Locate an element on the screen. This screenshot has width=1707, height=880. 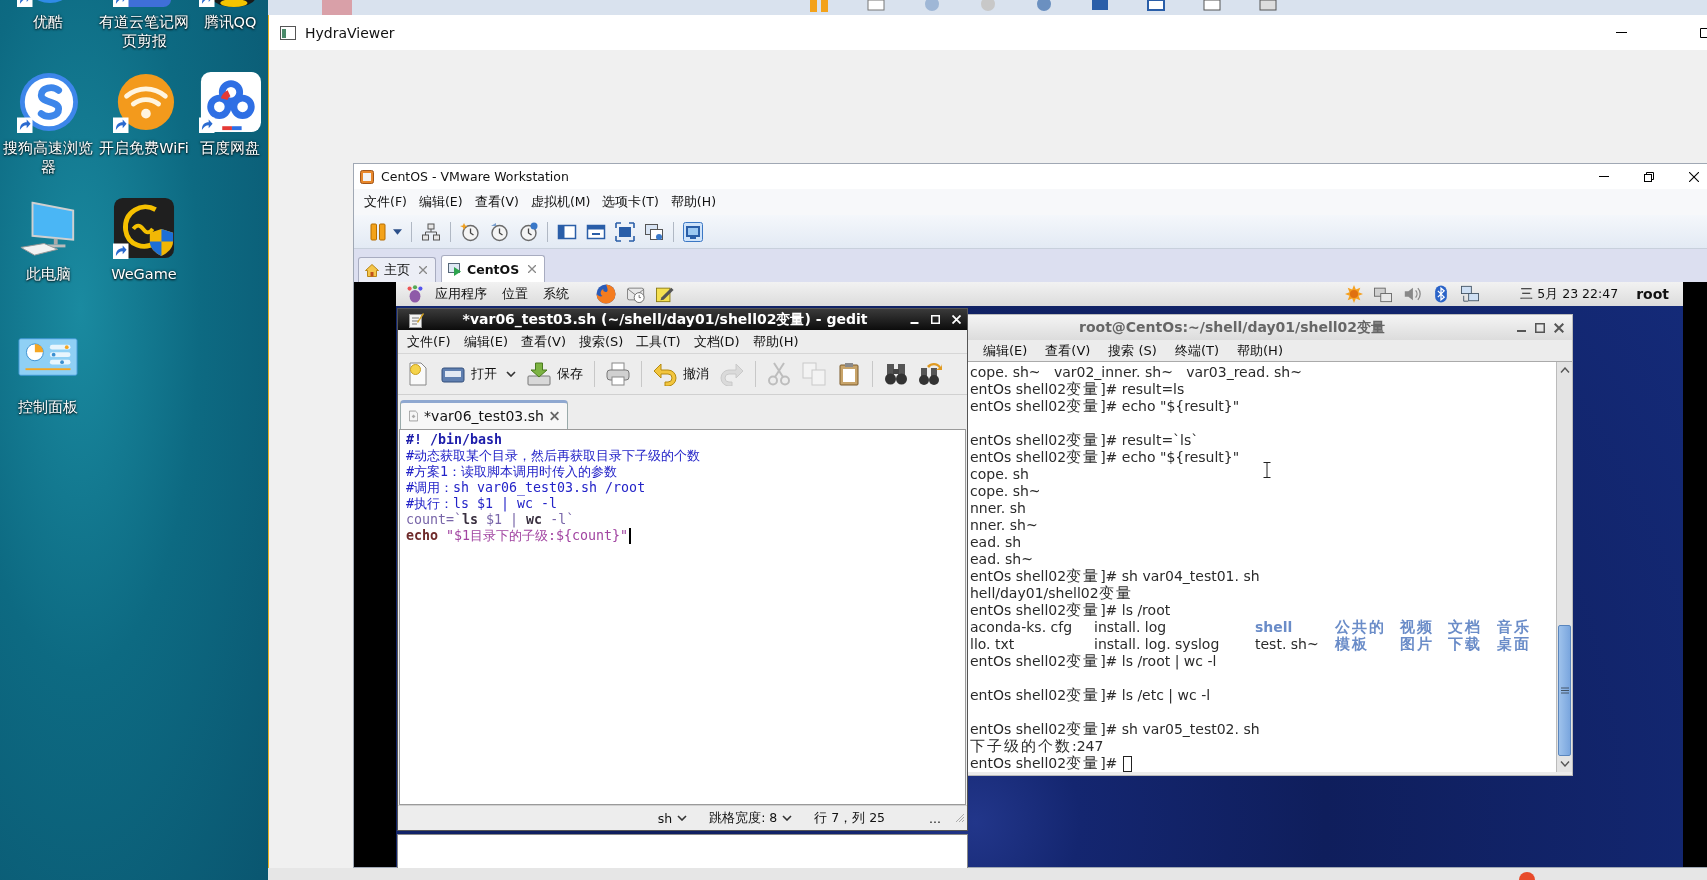
speaker-icon is located at coordinates (1412, 294).